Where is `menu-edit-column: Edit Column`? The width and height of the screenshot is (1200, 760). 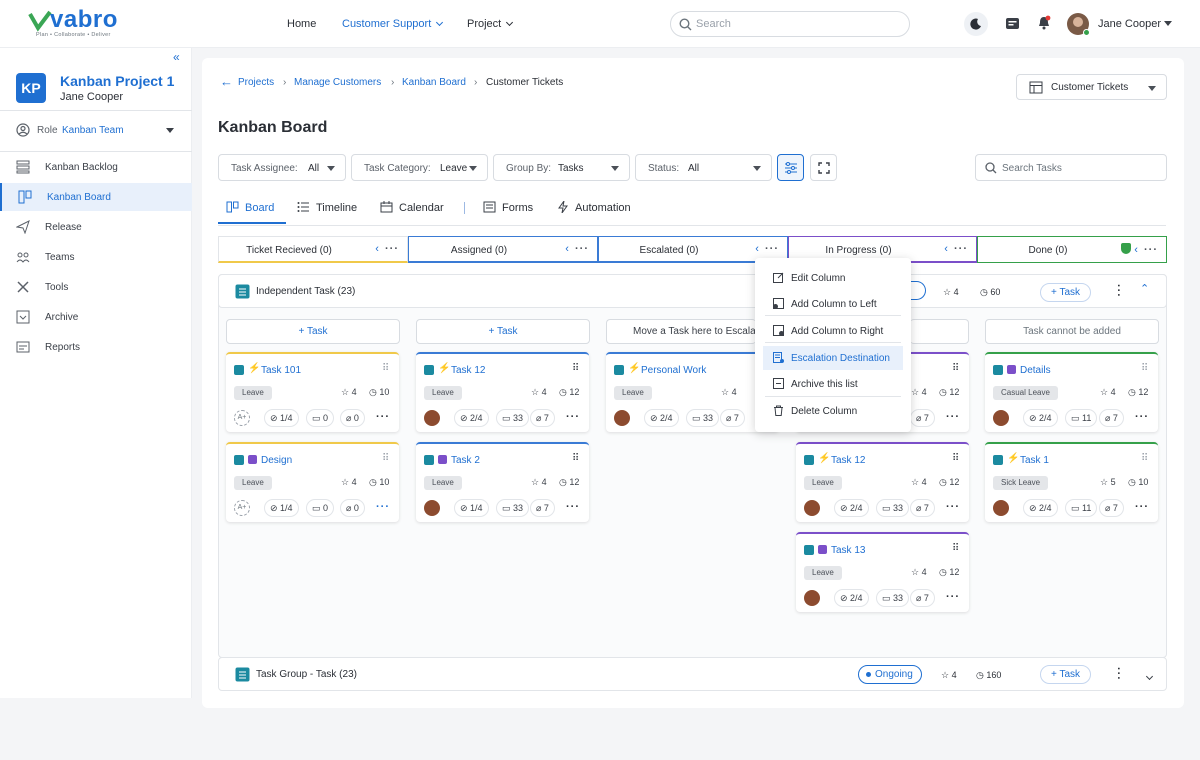 menu-edit-column: Edit Column is located at coordinates (833, 278).